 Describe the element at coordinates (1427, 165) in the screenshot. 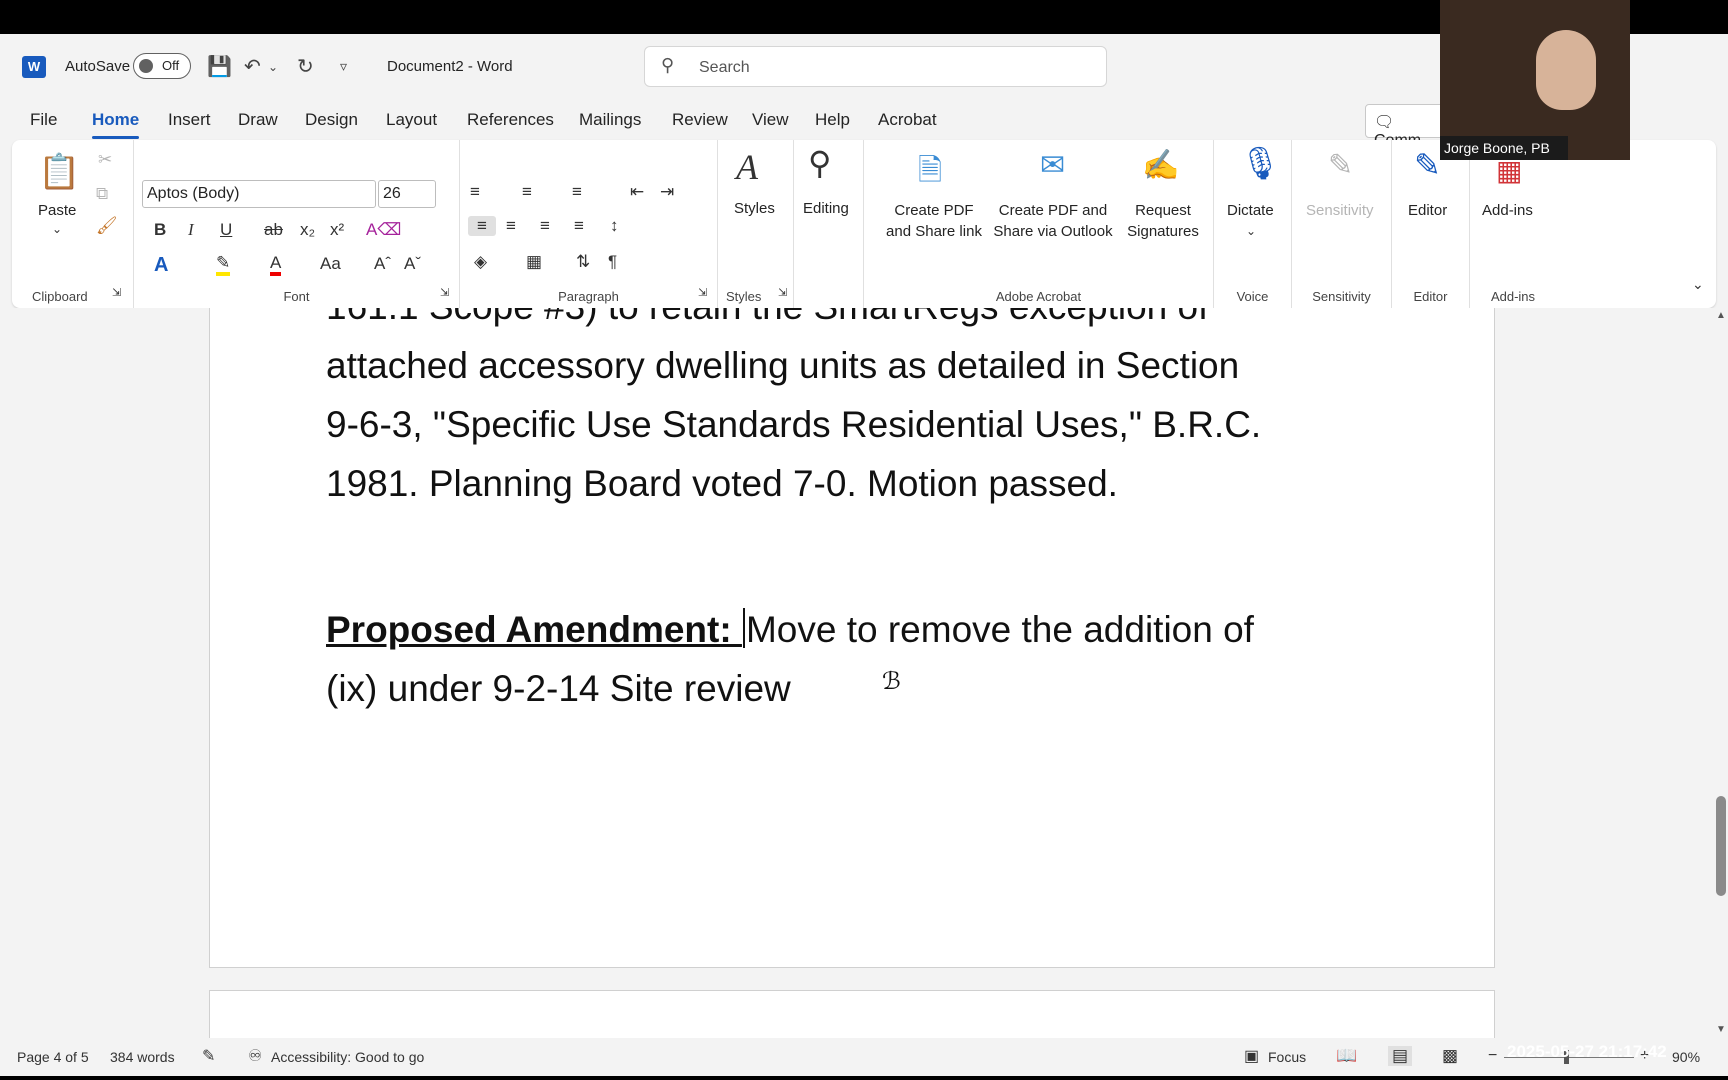

I see `editor-icon: ✎` at that location.